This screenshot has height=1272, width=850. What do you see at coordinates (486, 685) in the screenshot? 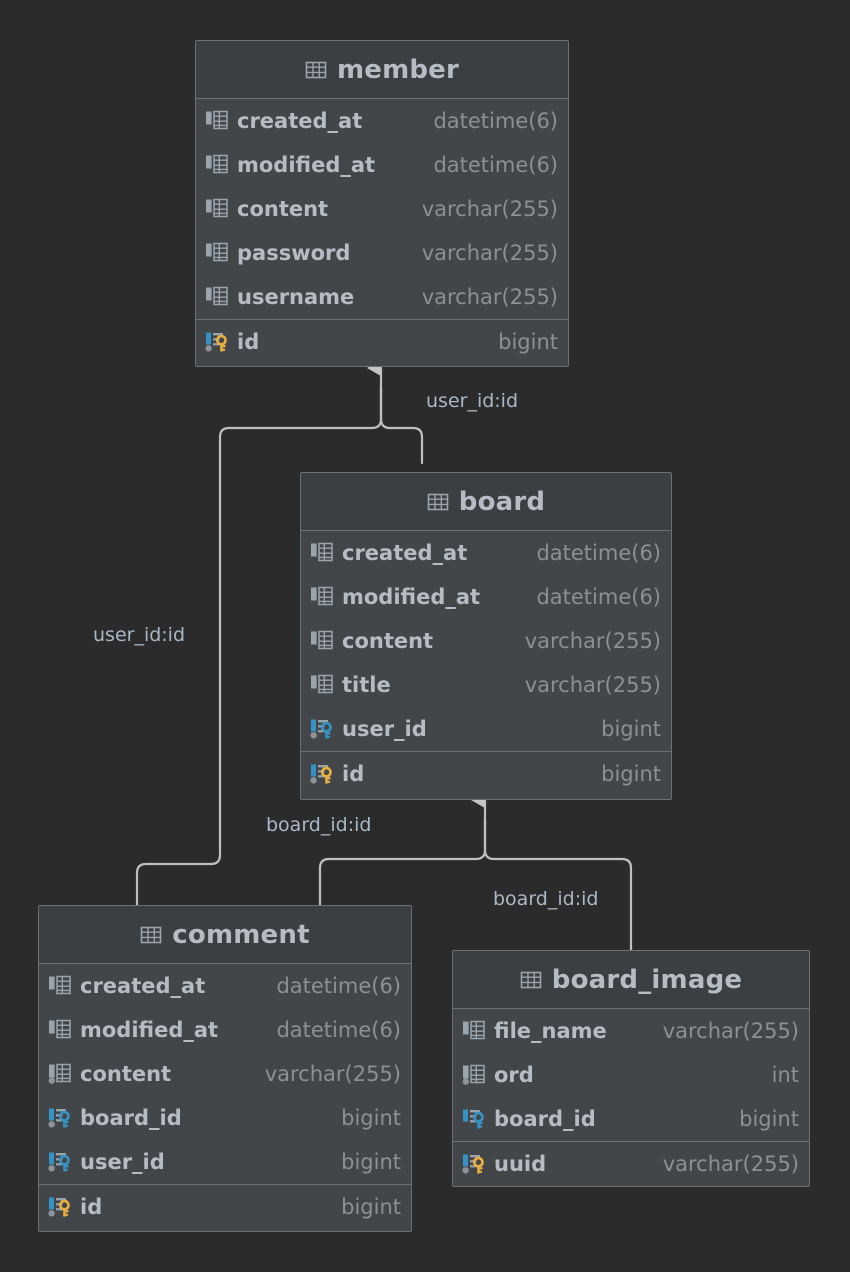
I see `column-row-board-title: title varchar(255)` at bounding box center [486, 685].